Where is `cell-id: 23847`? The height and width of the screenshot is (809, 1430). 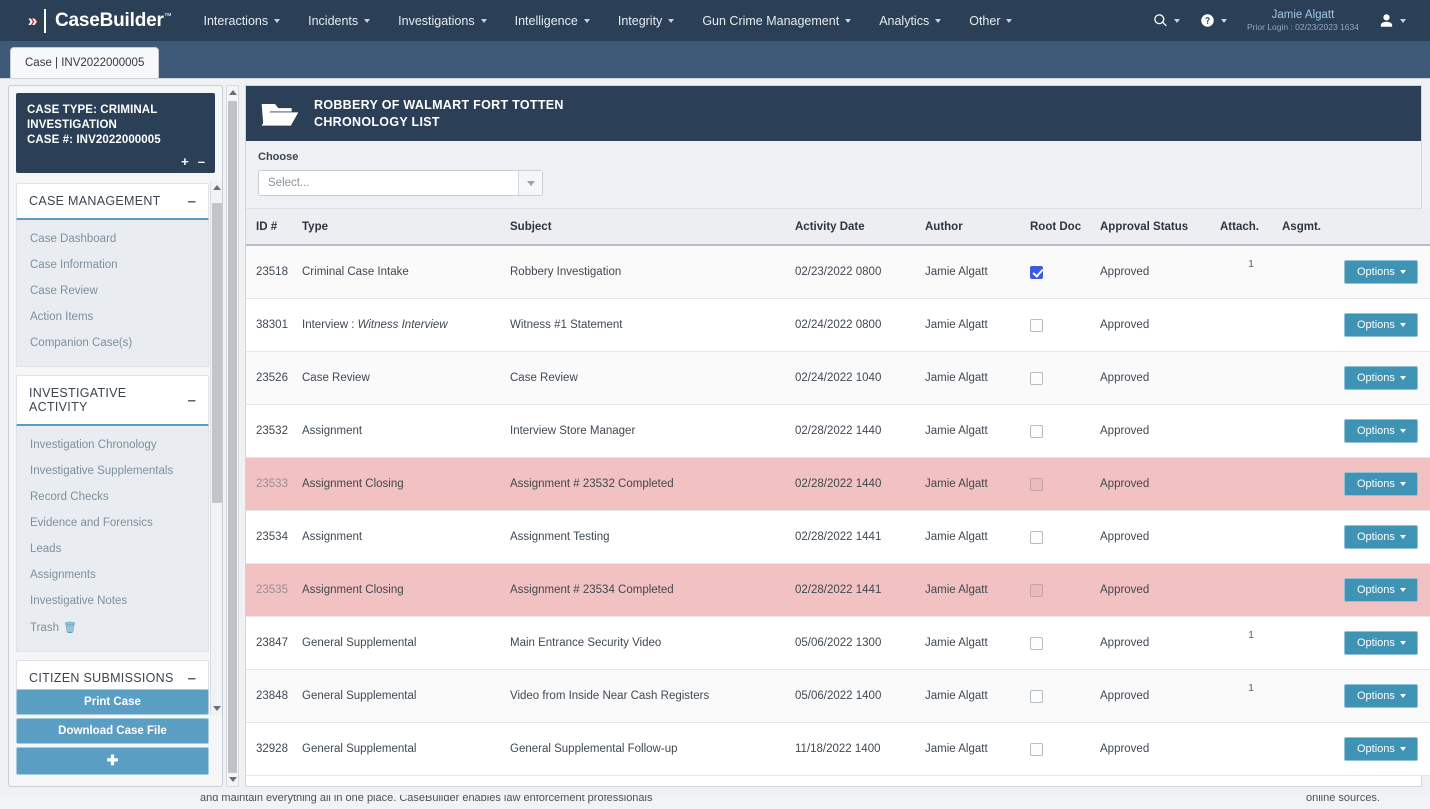 cell-id: 23847 is located at coordinates (274, 643).